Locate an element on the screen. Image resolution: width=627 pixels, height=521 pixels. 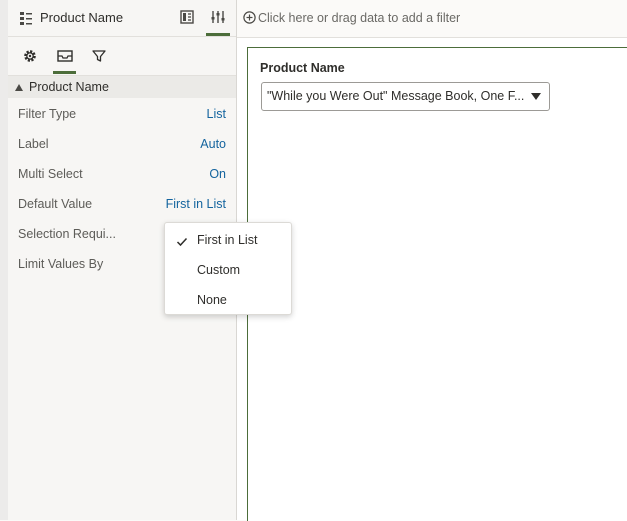
property-value: On is located at coordinates (217, 174).